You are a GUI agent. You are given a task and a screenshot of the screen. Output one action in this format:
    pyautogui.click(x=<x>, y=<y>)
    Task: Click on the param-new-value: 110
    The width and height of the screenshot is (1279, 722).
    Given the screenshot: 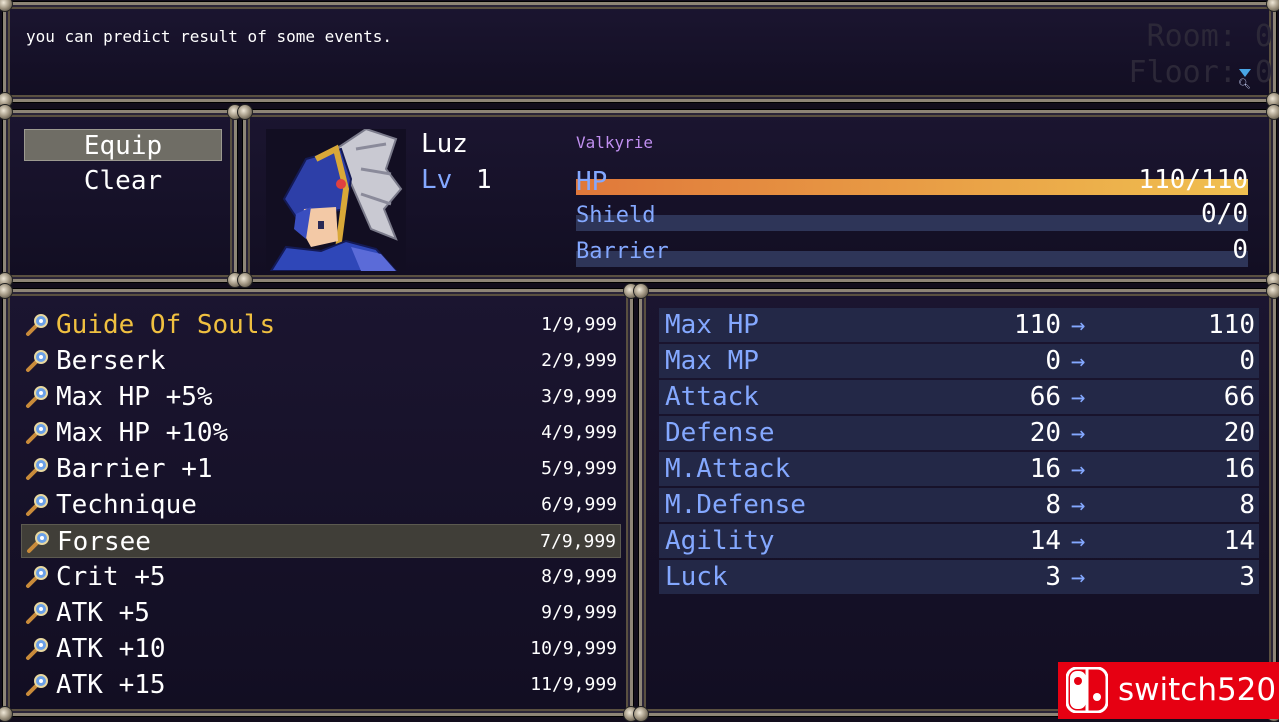 What is the action you would take?
    pyautogui.click(x=1231, y=325)
    